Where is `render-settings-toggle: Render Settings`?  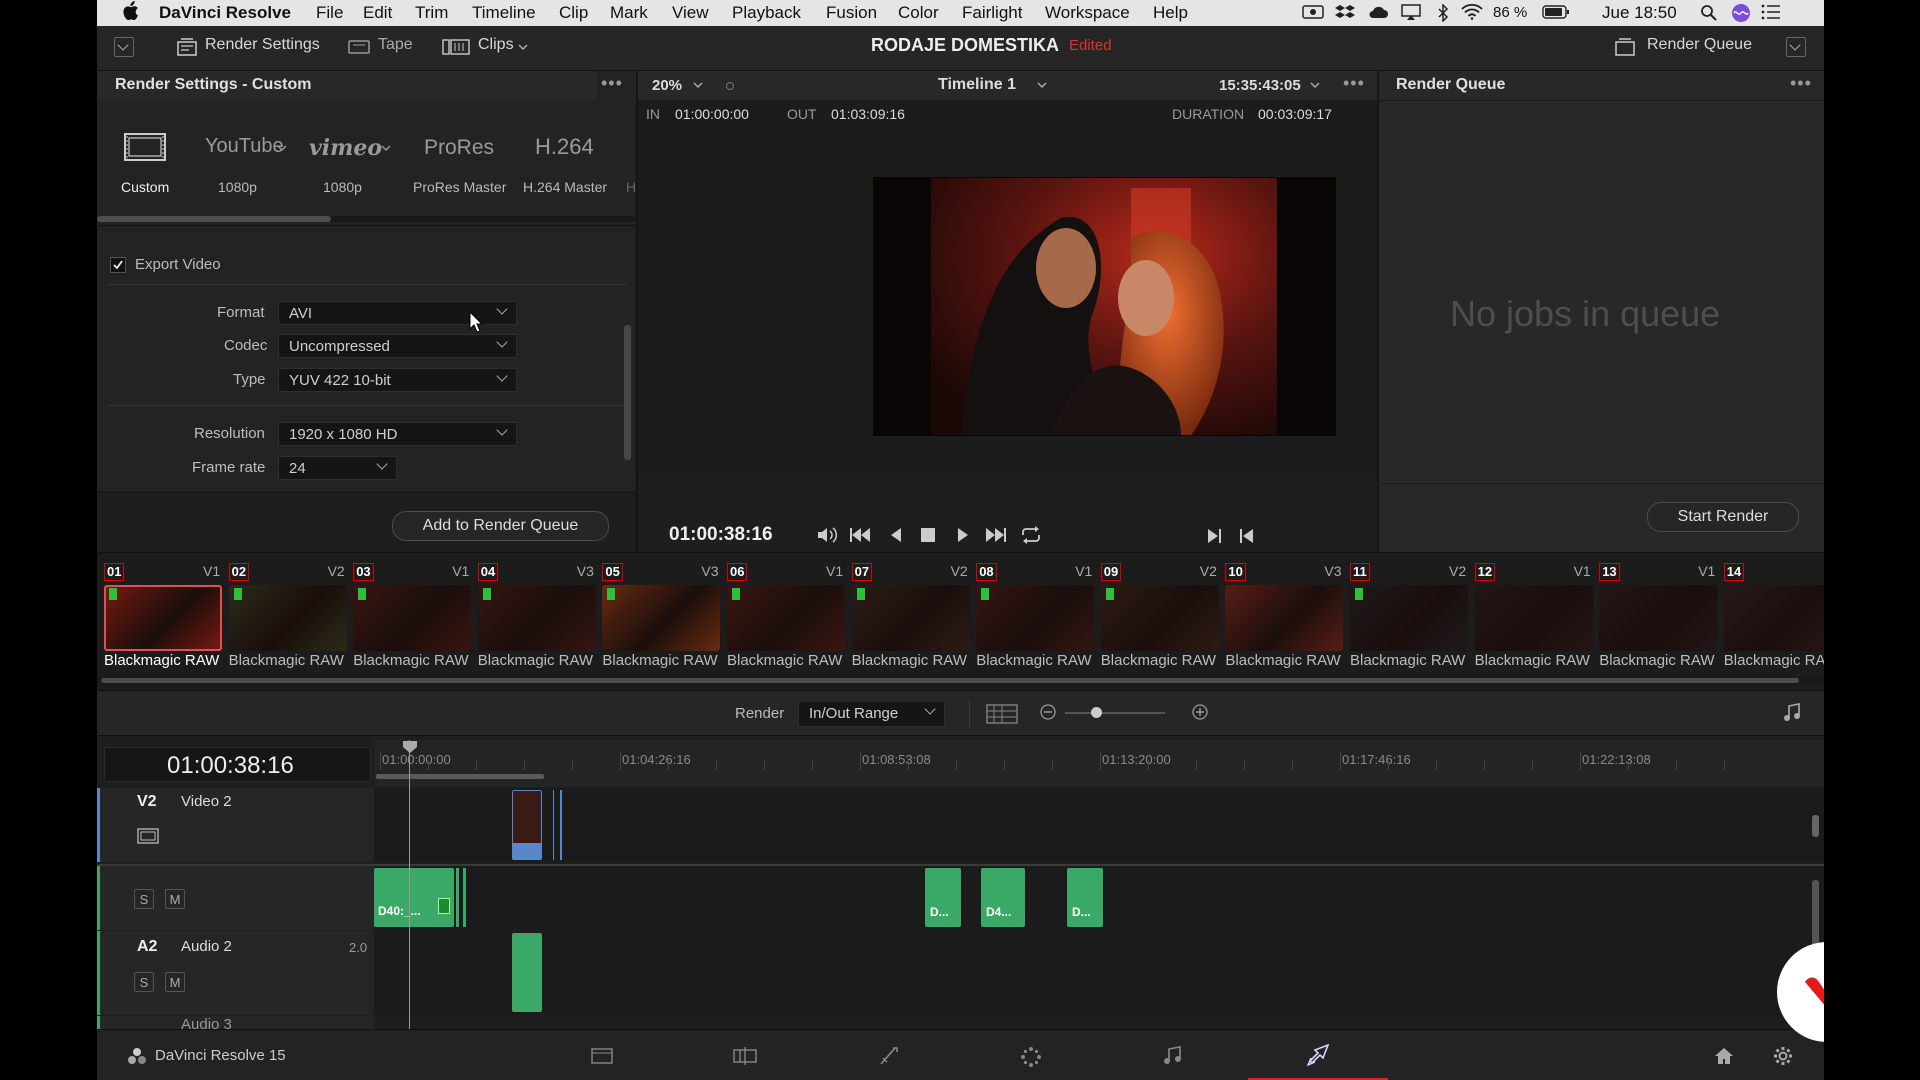
render-settings-toggle: Render Settings is located at coordinates (262, 45).